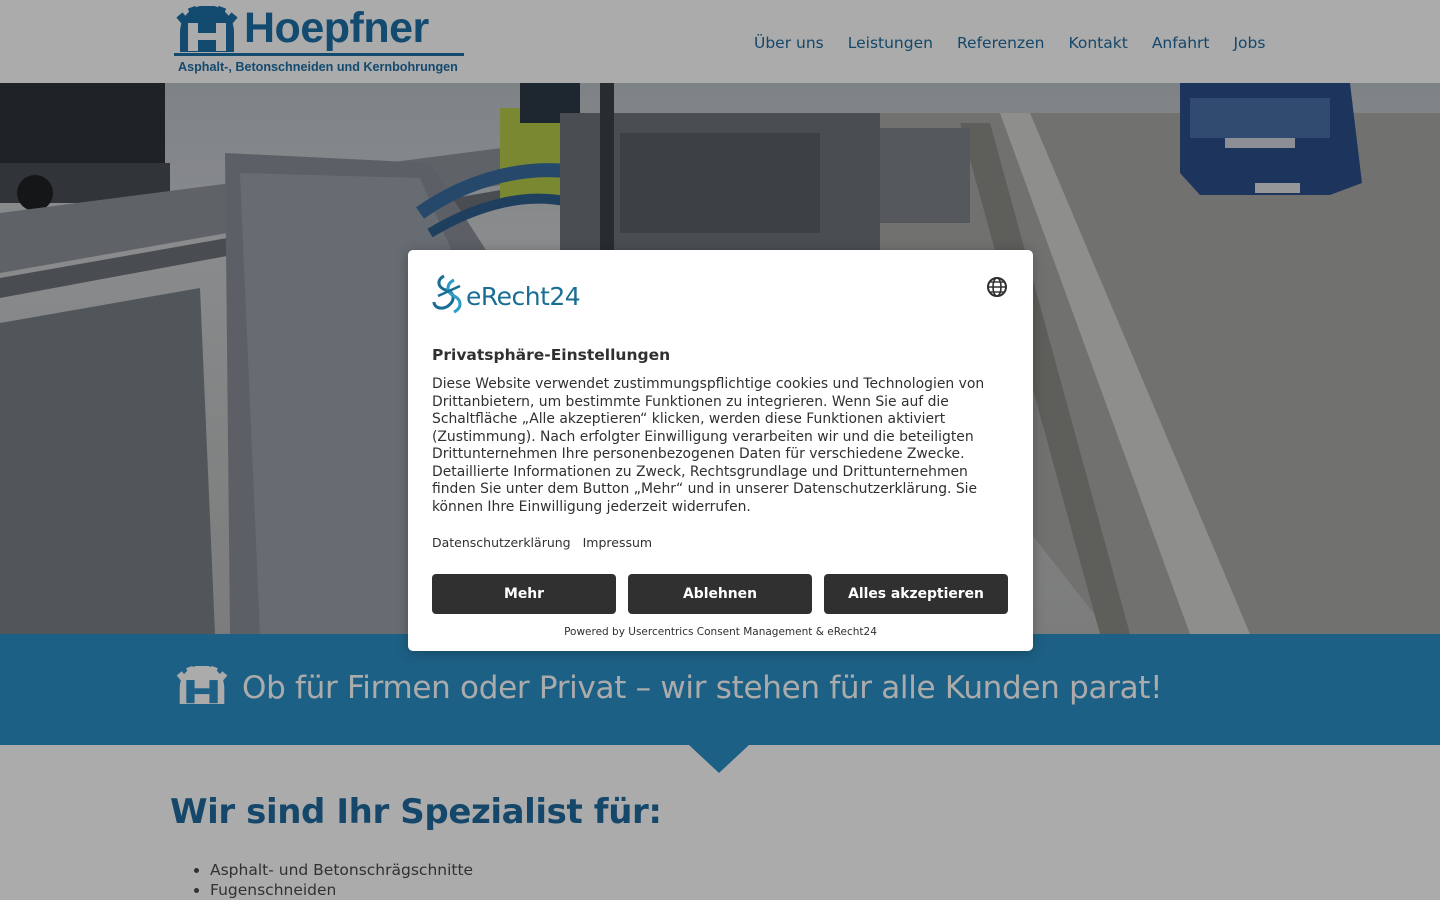 The width and height of the screenshot is (1440, 900). Describe the element at coordinates (524, 594) in the screenshot. I see `more-button: Mehr` at that location.